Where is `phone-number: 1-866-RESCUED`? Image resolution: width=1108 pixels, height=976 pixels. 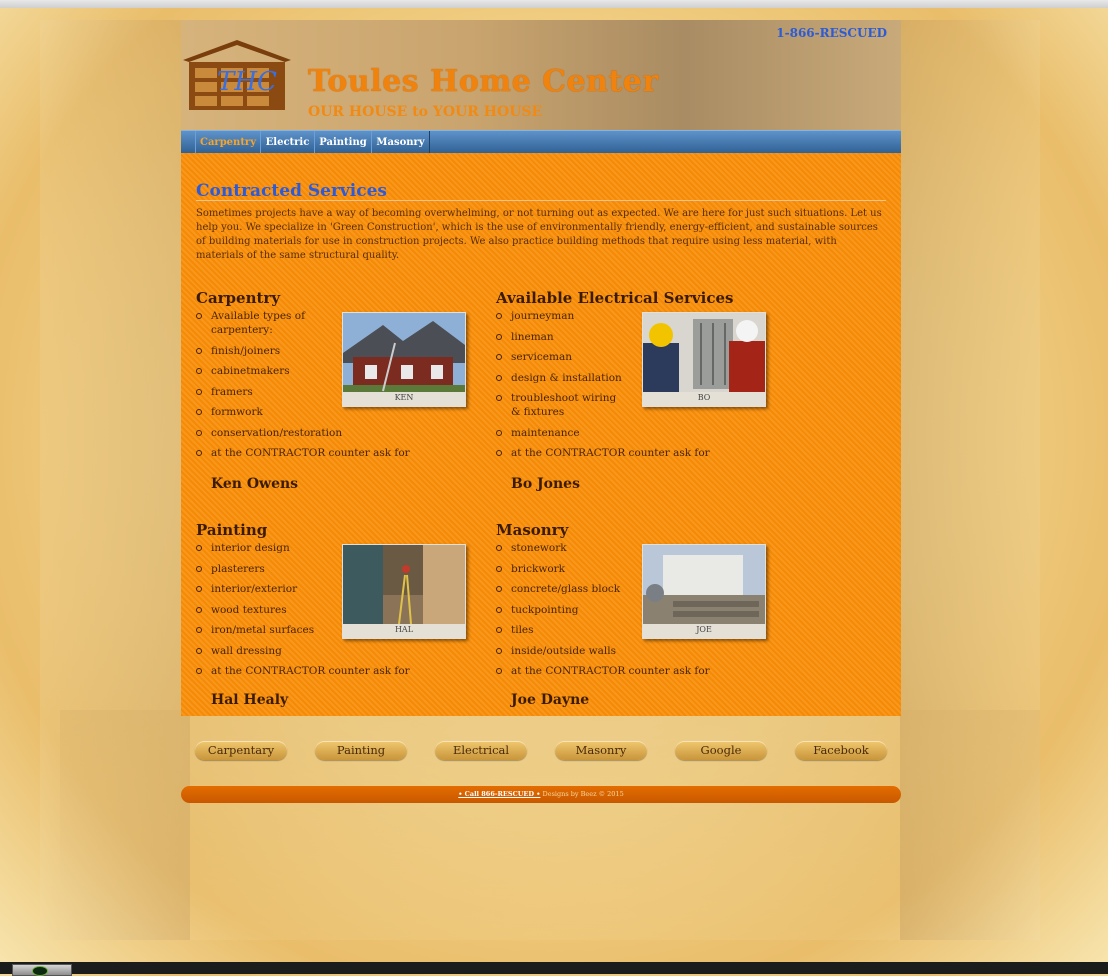 phone-number: 1-866-RESCUED is located at coordinates (831, 33).